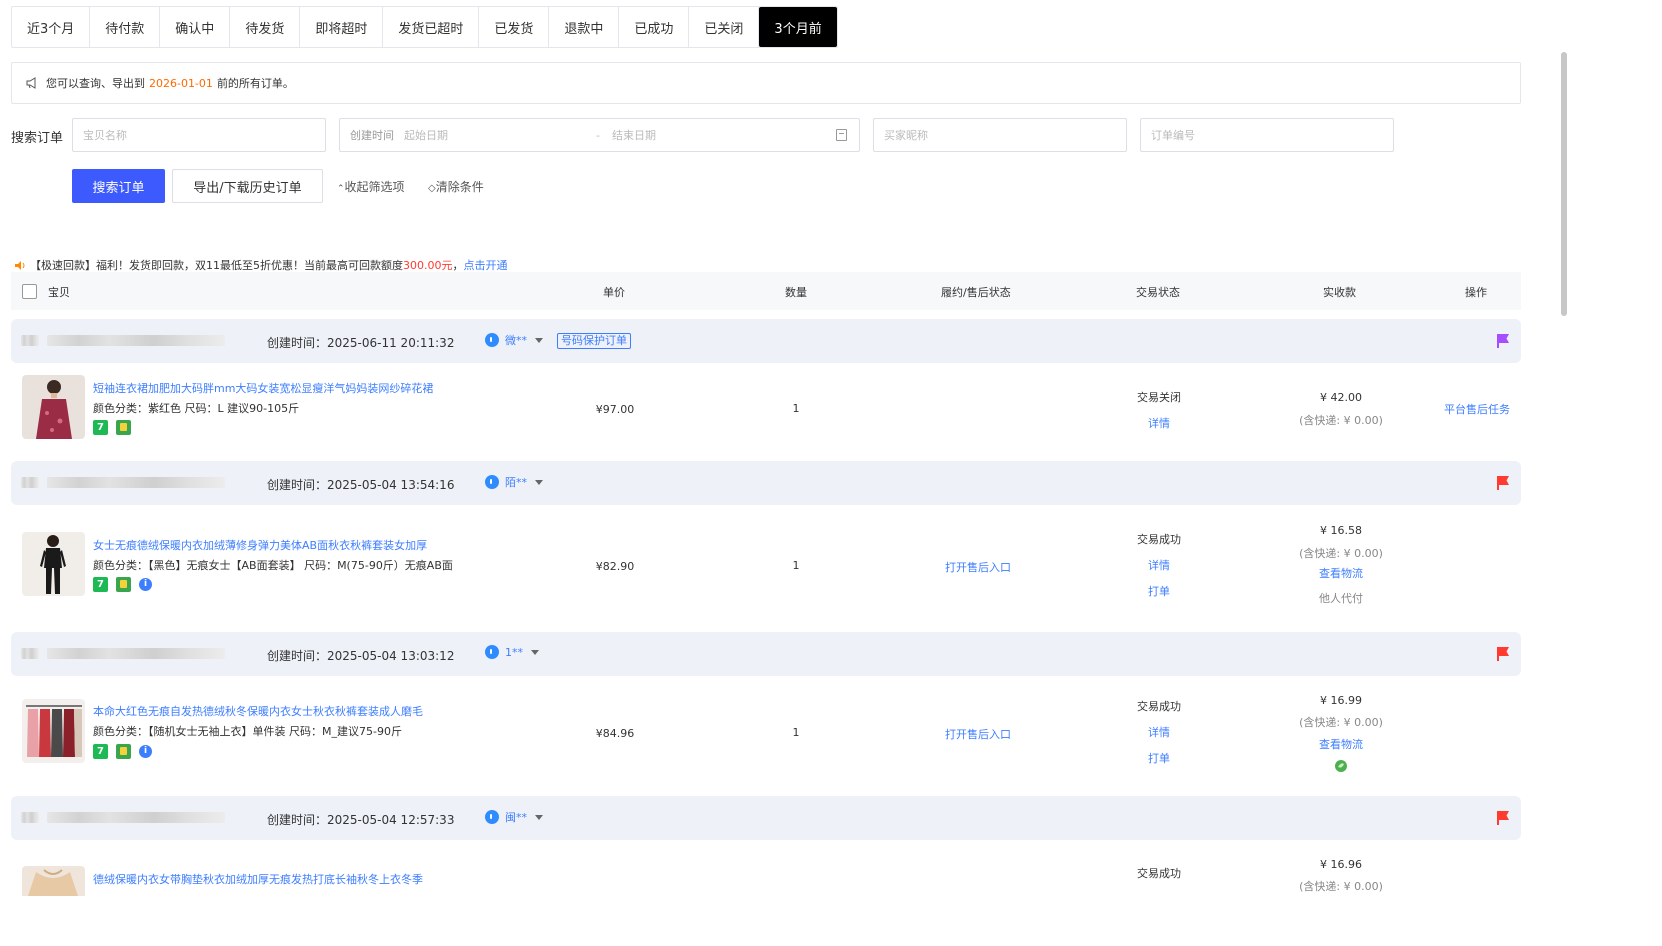  I want to click on buyer-nickname: 微**, so click(516, 340).